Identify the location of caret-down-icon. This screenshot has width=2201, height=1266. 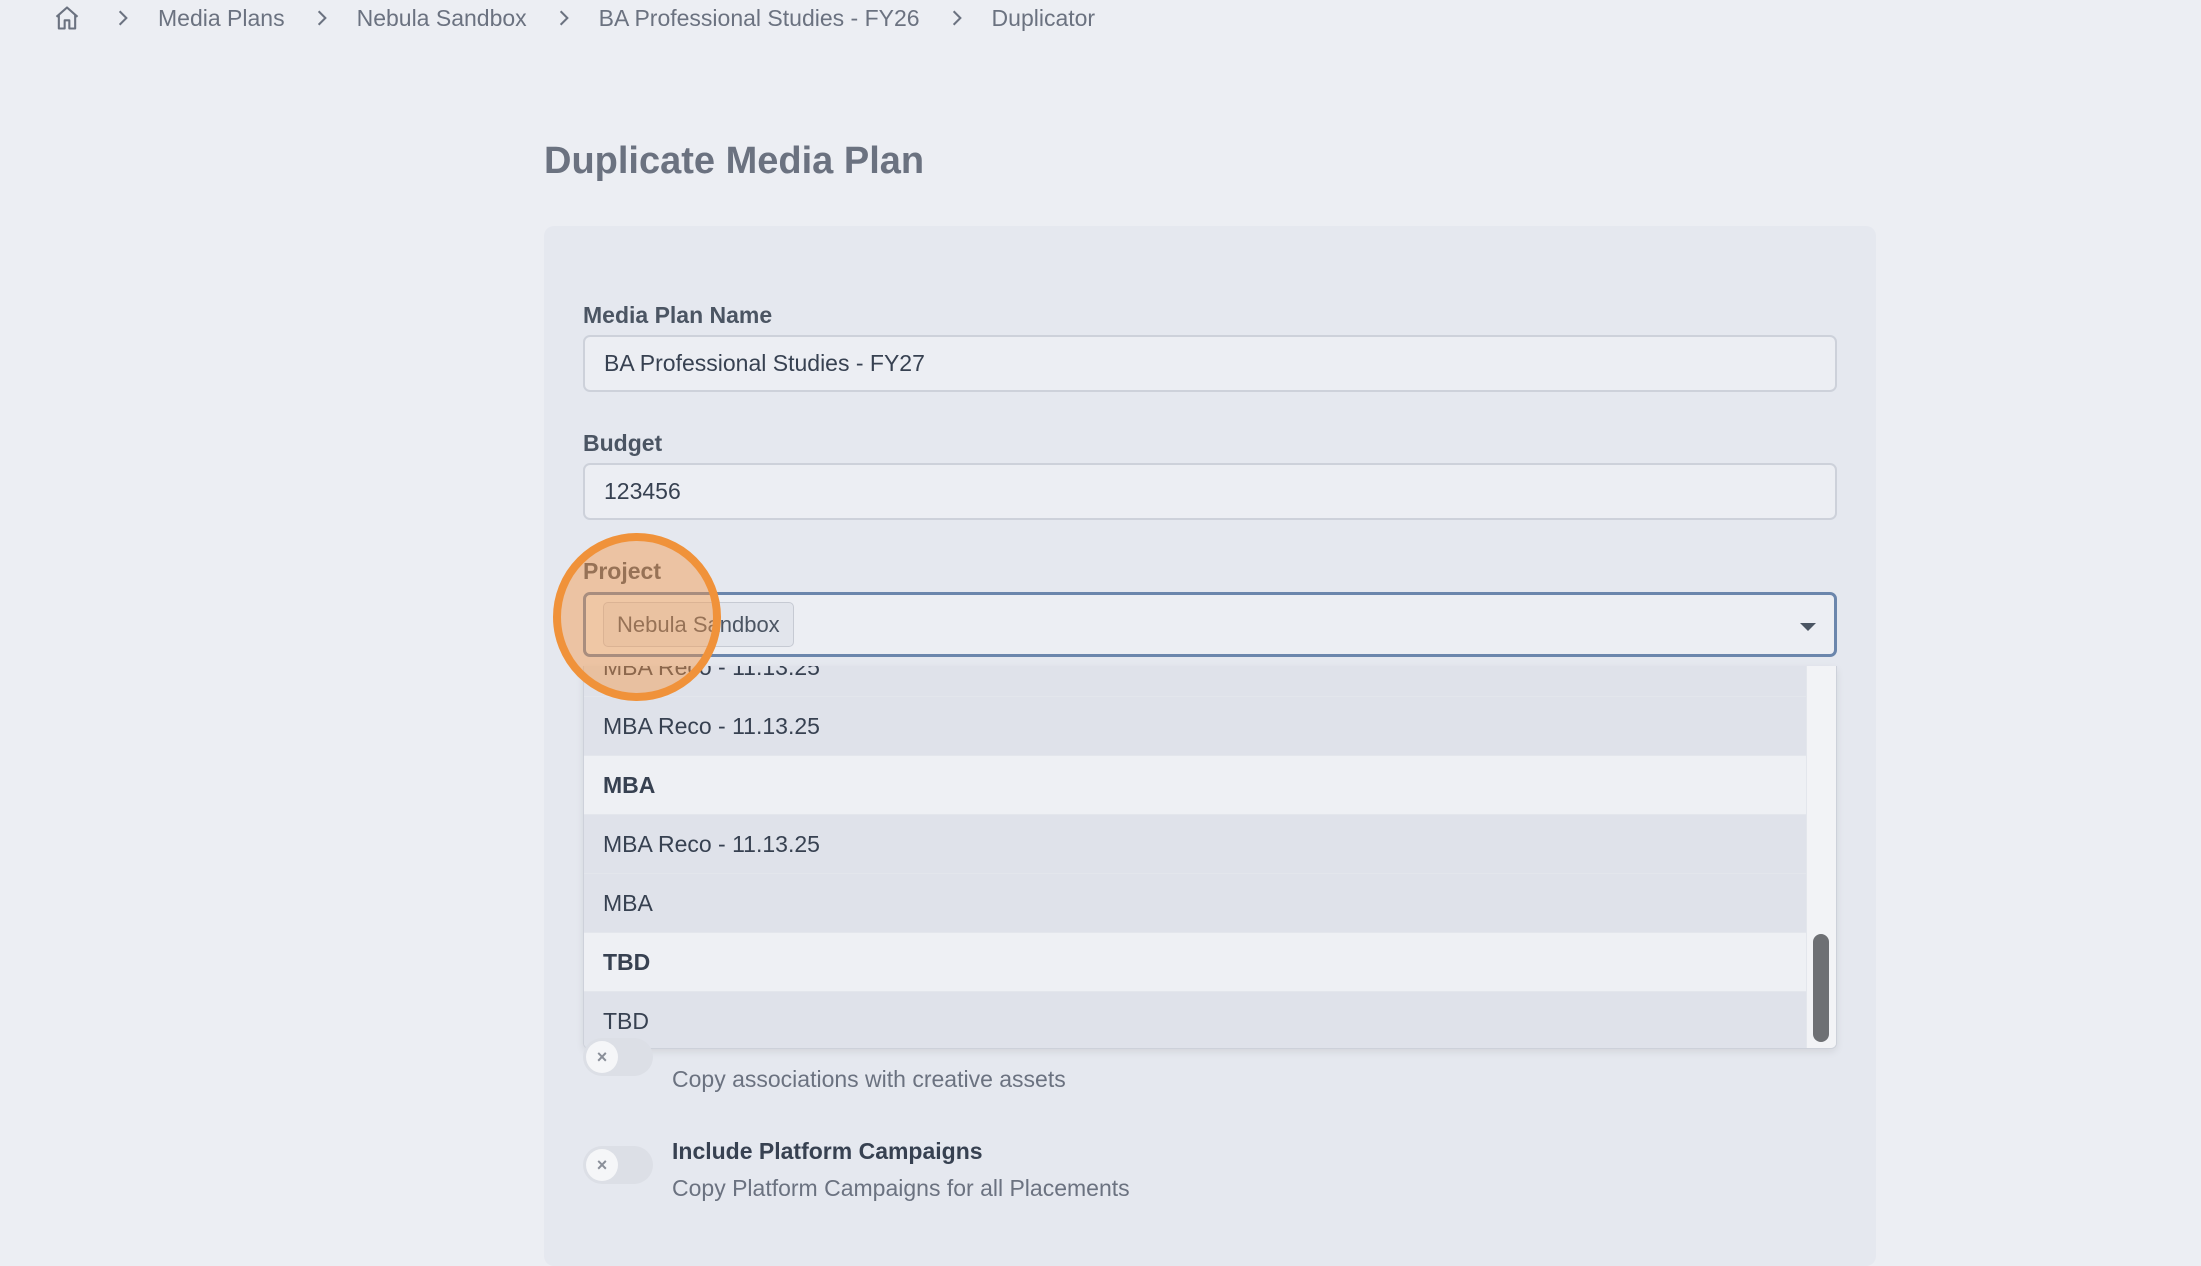
(1808, 627).